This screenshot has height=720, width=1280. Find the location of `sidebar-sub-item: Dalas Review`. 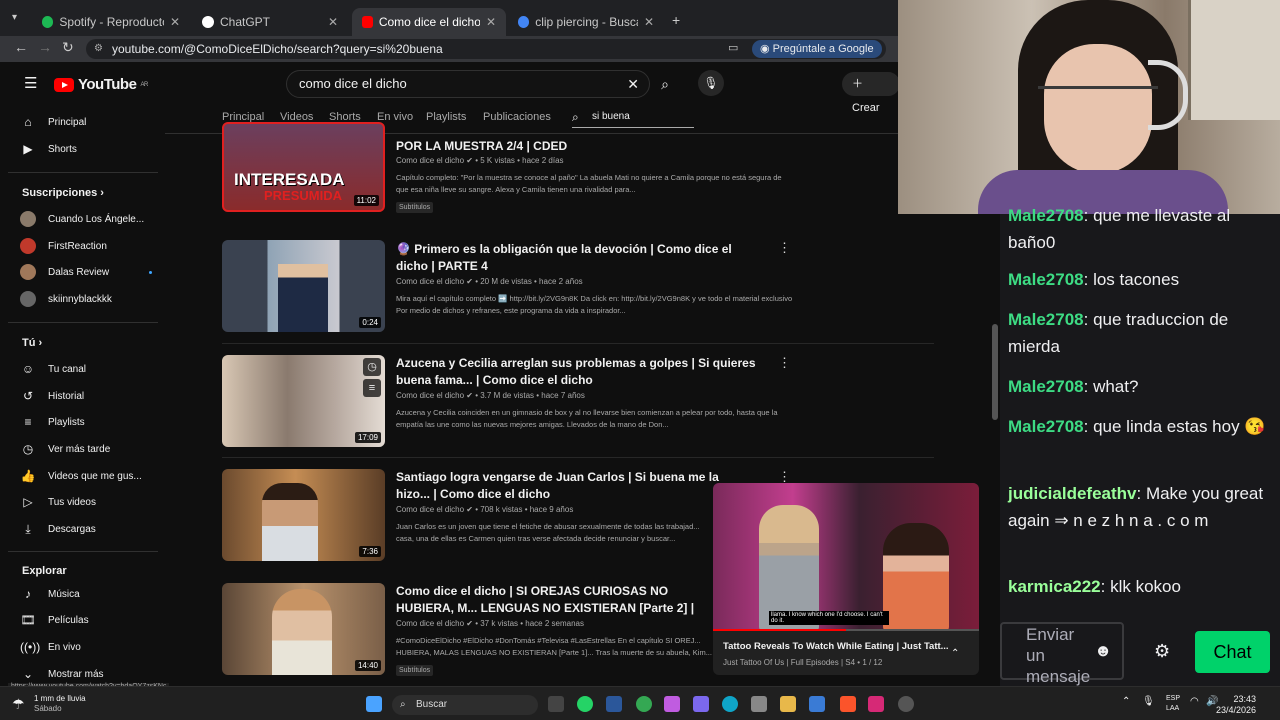

sidebar-sub-item: Dalas Review is located at coordinates (86, 272).